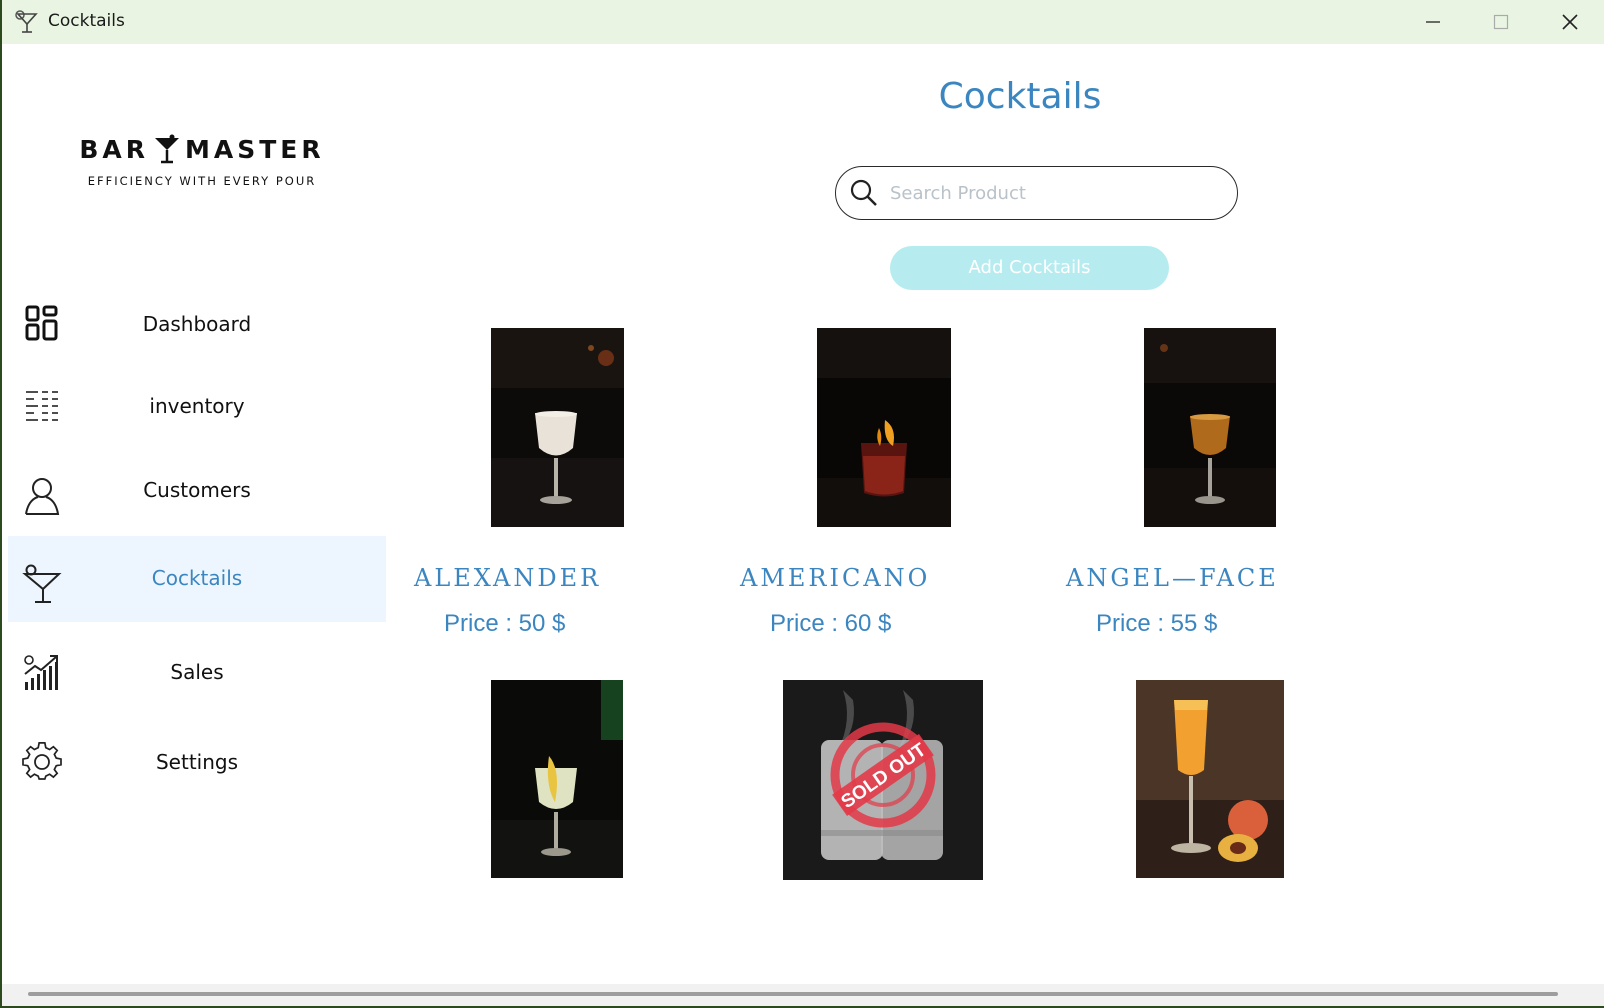 This screenshot has height=1008, width=1604. I want to click on peach-bellini-flute-photo, so click(1210, 779).